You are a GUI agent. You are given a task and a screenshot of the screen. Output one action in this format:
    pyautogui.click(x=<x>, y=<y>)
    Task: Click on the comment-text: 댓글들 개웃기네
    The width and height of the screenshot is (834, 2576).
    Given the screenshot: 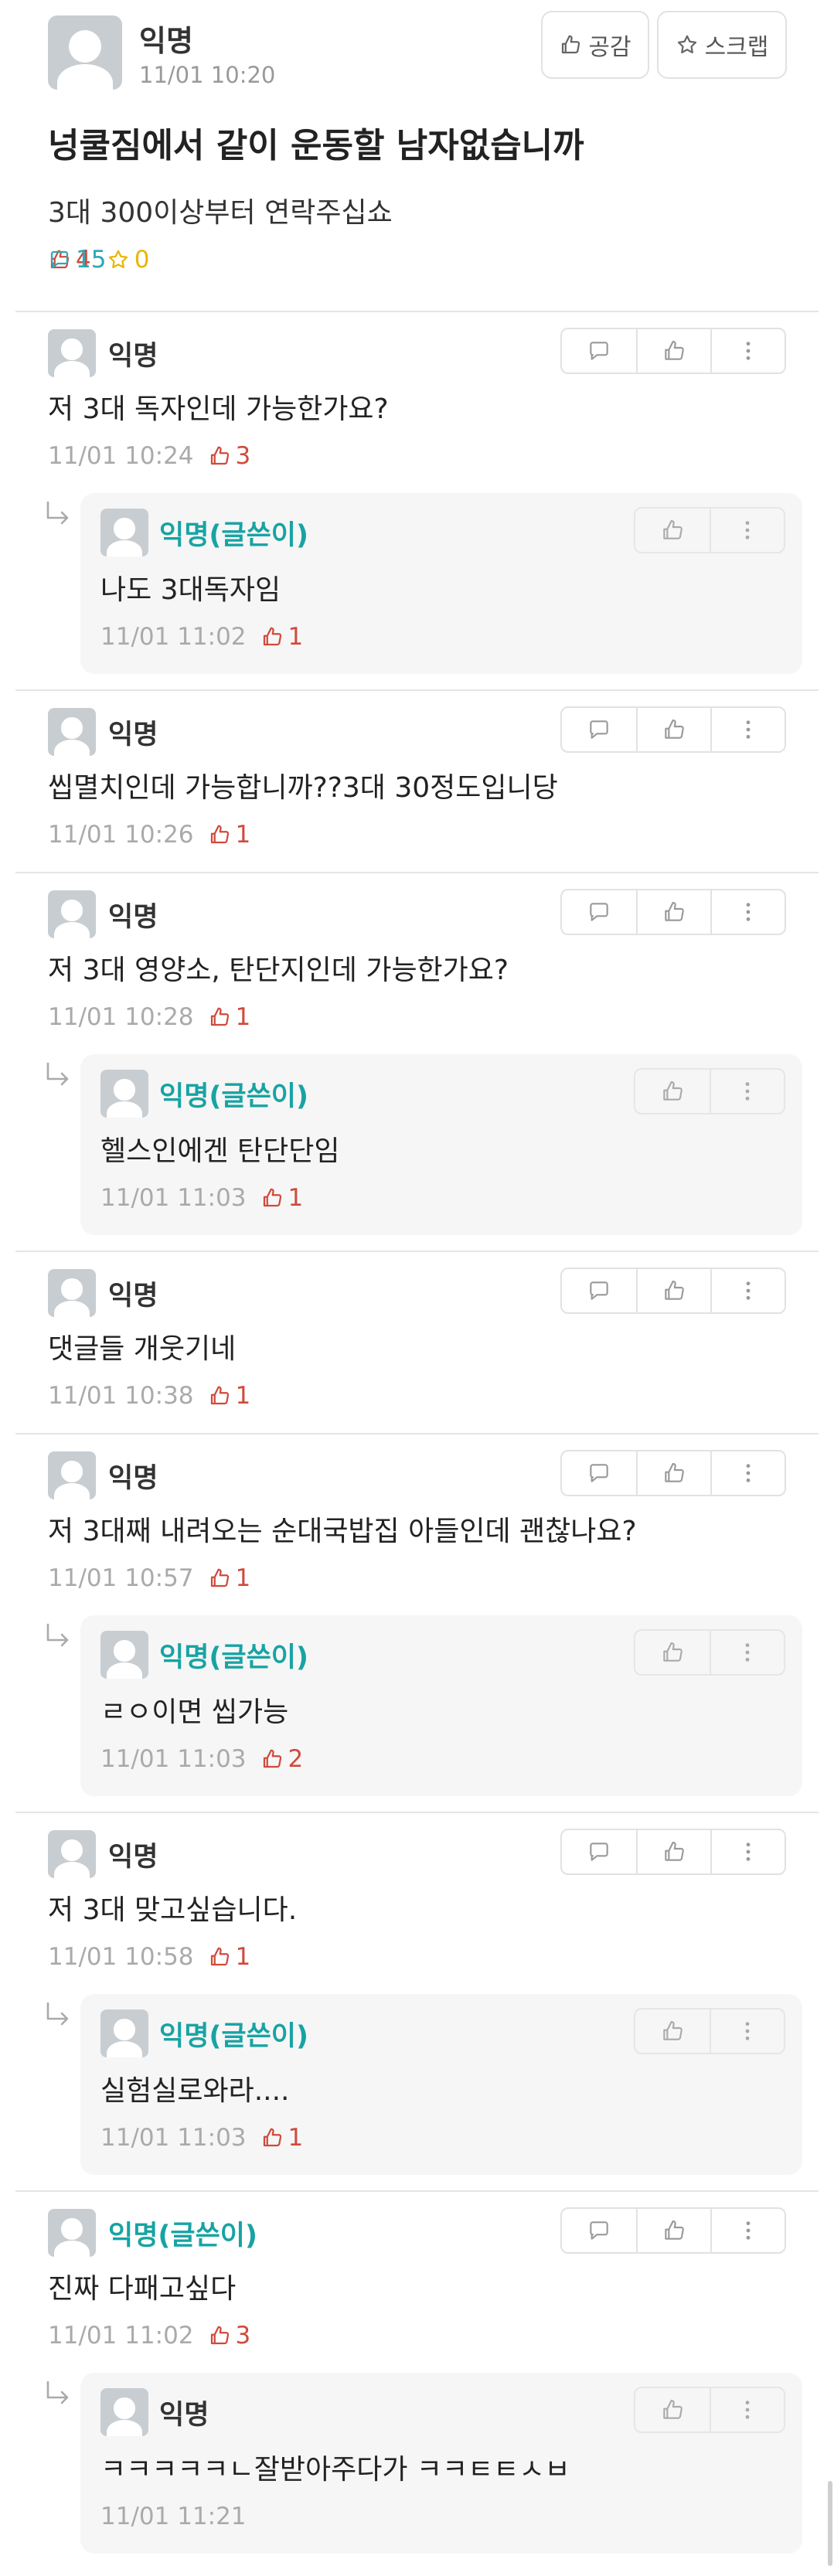 What is the action you would take?
    pyautogui.click(x=142, y=1349)
    